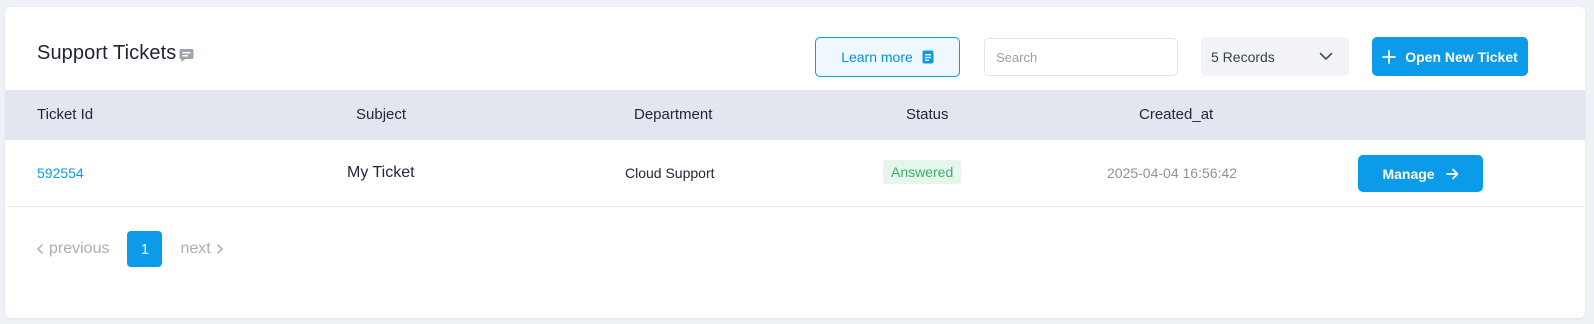 This screenshot has width=1594, height=324. I want to click on chat-bubble-icon, so click(186, 55).